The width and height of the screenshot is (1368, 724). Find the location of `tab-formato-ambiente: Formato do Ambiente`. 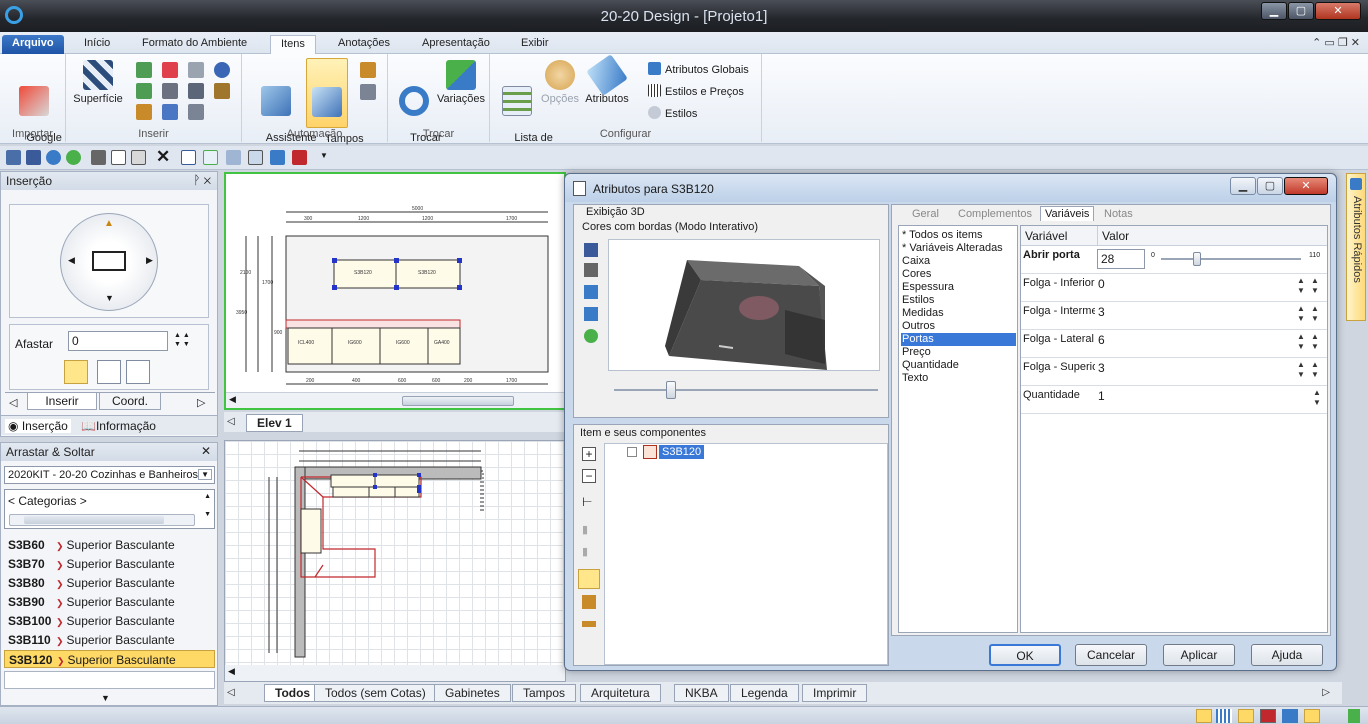

tab-formato-ambiente: Formato do Ambiente is located at coordinates (194, 44).